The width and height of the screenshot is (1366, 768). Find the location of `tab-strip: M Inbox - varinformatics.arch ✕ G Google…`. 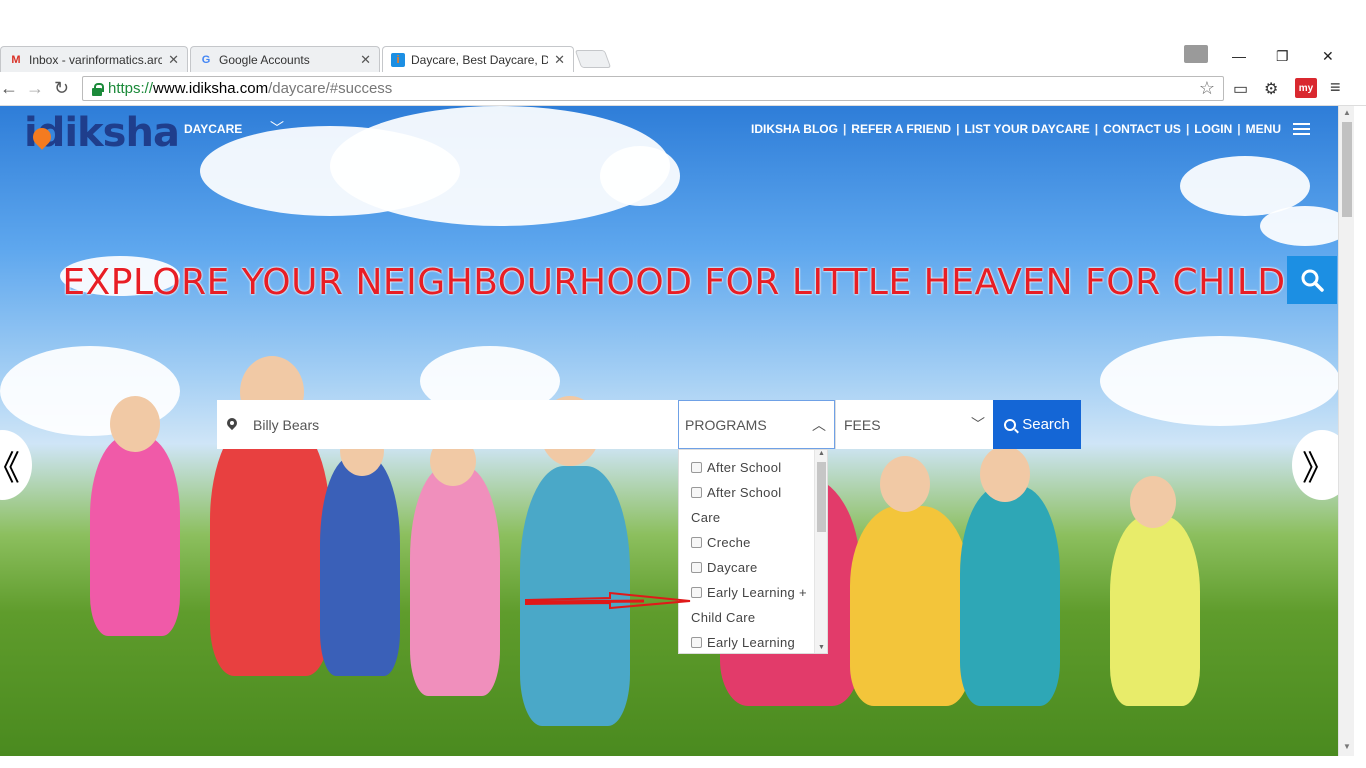

tab-strip: M Inbox - varinformatics.arch ✕ G Google… is located at coordinates (683, 58).